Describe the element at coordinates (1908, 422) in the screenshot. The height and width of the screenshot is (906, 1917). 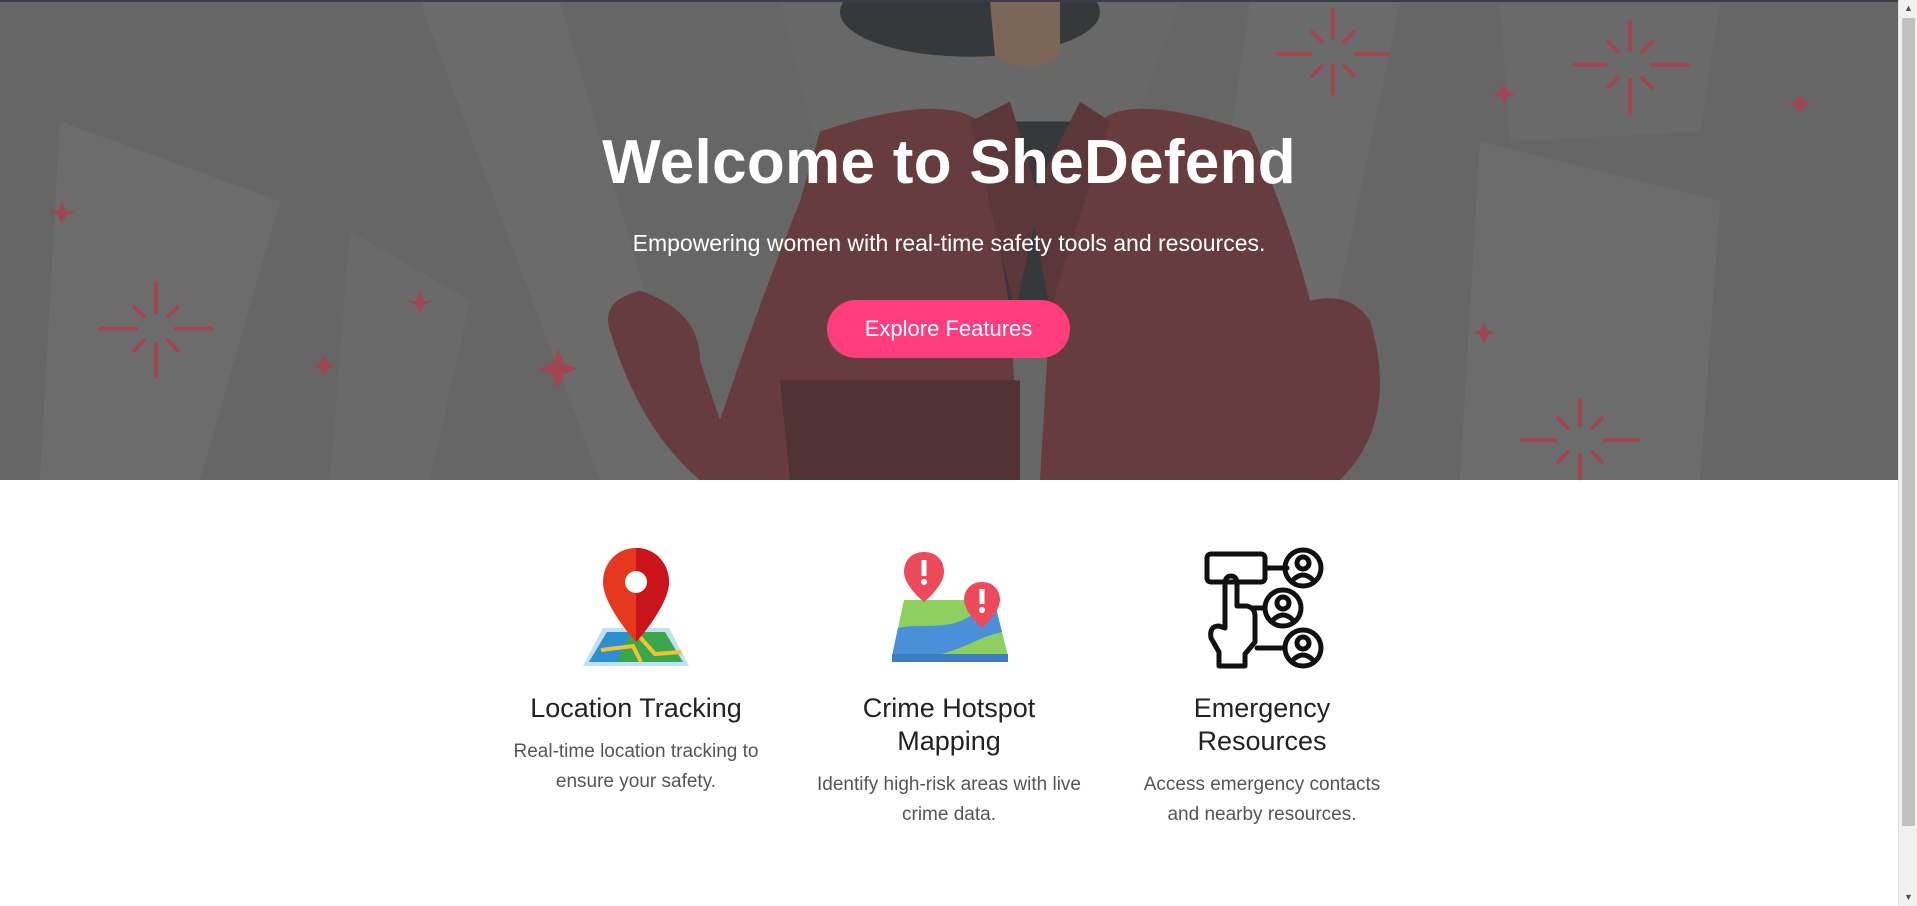
I see `scrollbar-thumb` at that location.